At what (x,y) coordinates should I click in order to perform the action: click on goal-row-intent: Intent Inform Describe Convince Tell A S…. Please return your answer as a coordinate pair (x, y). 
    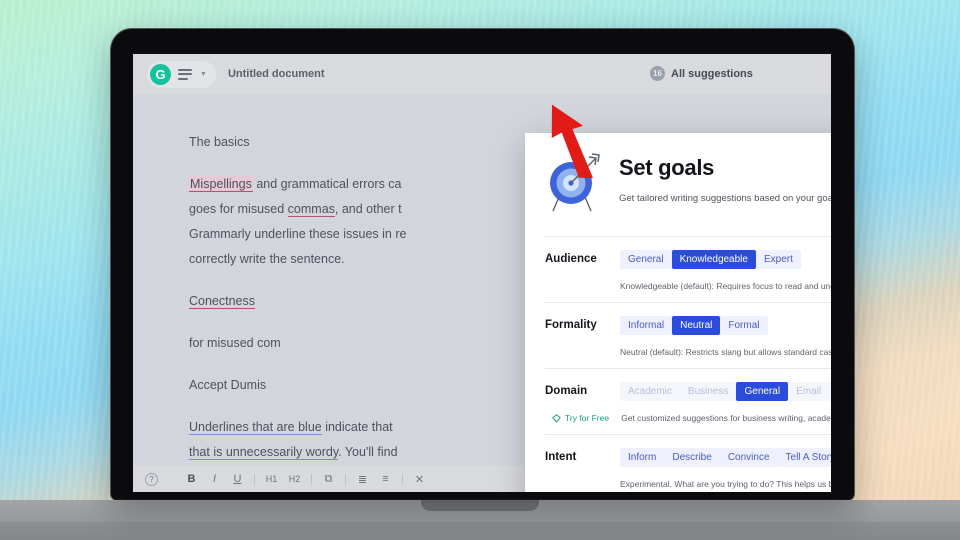
    Looking at the image, I should click on (678, 463).